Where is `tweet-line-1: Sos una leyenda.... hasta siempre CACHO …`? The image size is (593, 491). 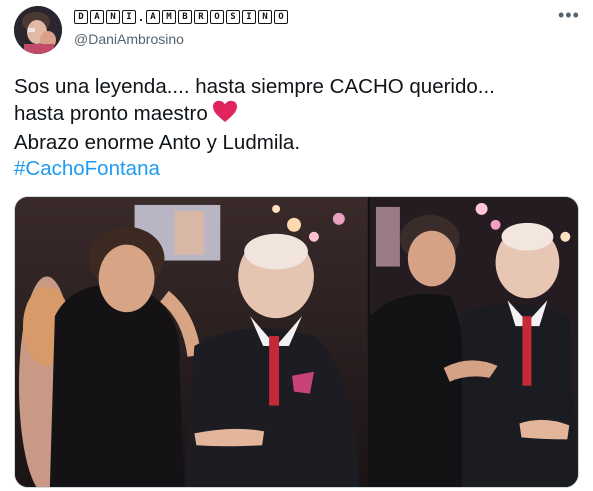
tweet-line-1: Sos una leyenda.... hasta siempre CACHO … is located at coordinates (254, 86).